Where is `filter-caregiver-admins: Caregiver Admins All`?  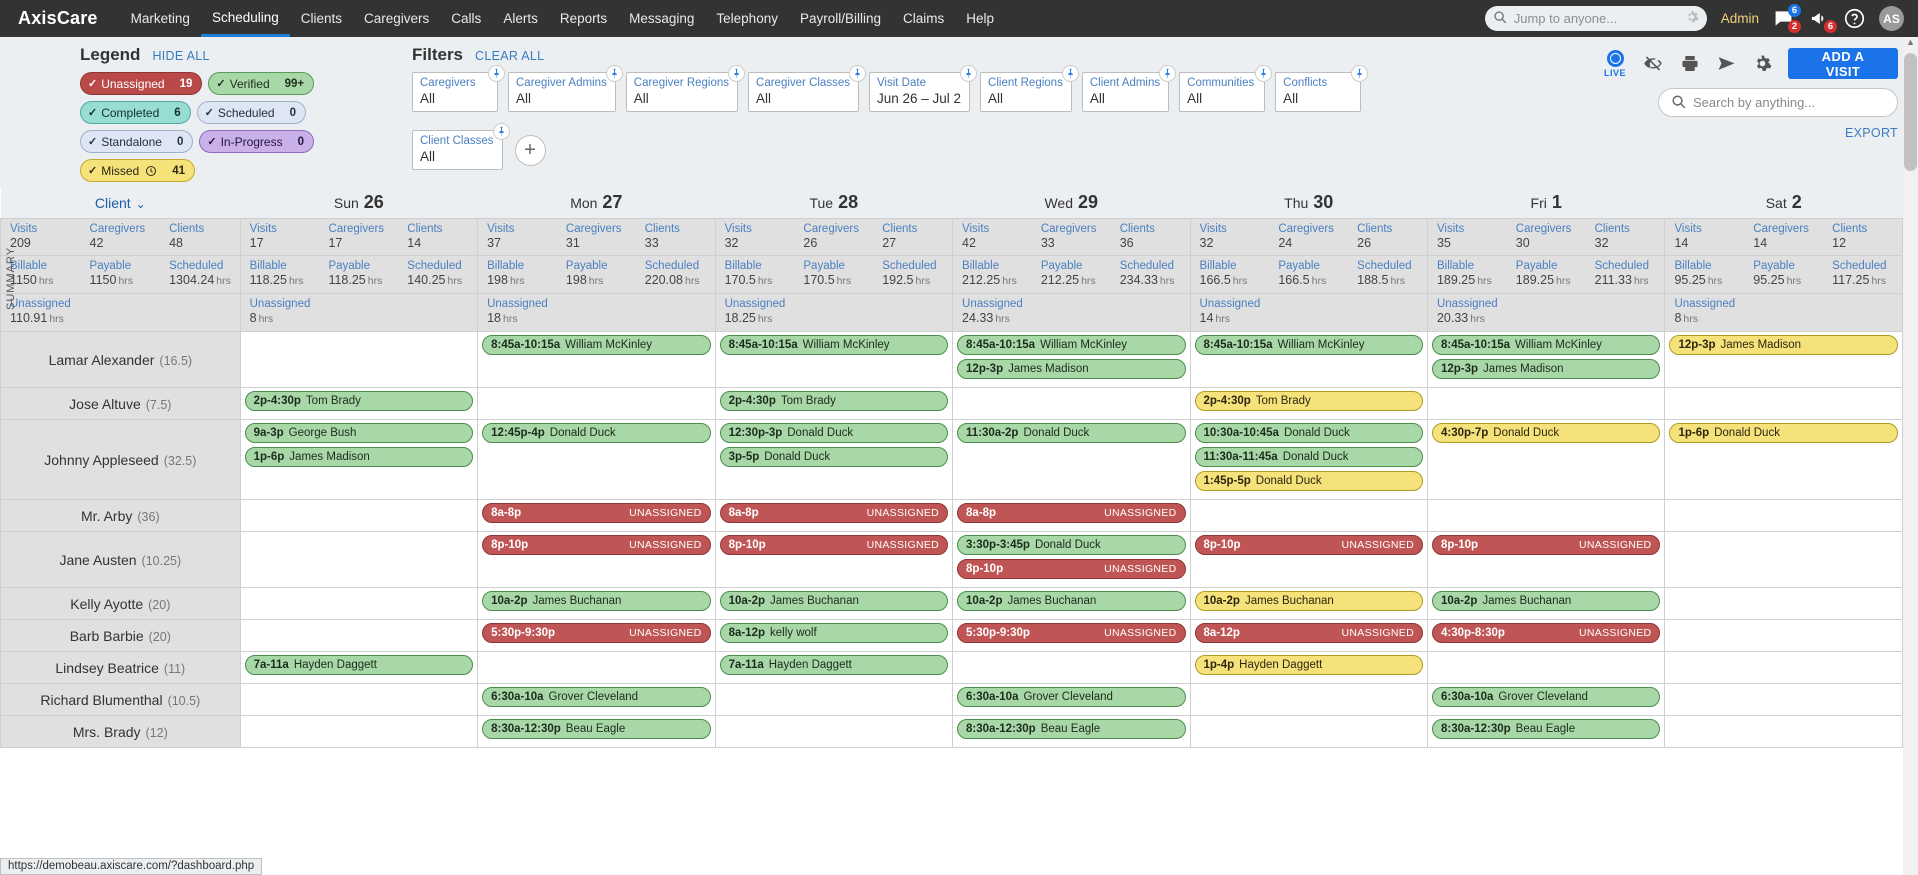
filter-caregiver-admins: Caregiver Admins All is located at coordinates (565, 88).